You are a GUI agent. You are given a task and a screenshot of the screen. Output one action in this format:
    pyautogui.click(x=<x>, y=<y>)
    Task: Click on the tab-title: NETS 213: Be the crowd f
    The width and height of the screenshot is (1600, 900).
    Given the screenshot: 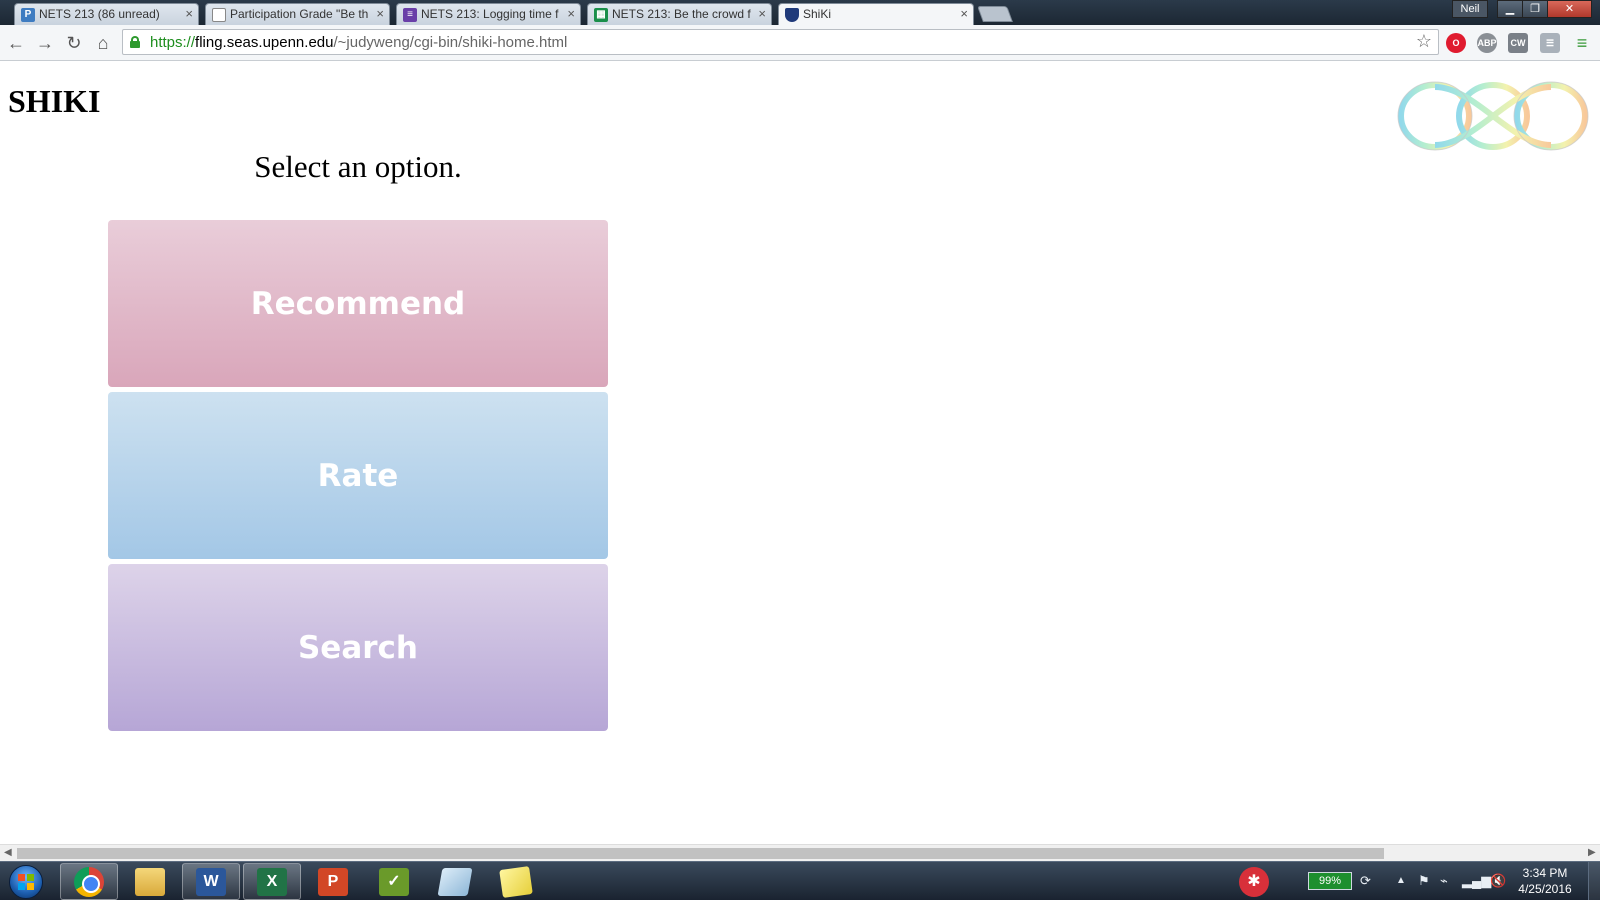 What is the action you would take?
    pyautogui.click(x=681, y=14)
    